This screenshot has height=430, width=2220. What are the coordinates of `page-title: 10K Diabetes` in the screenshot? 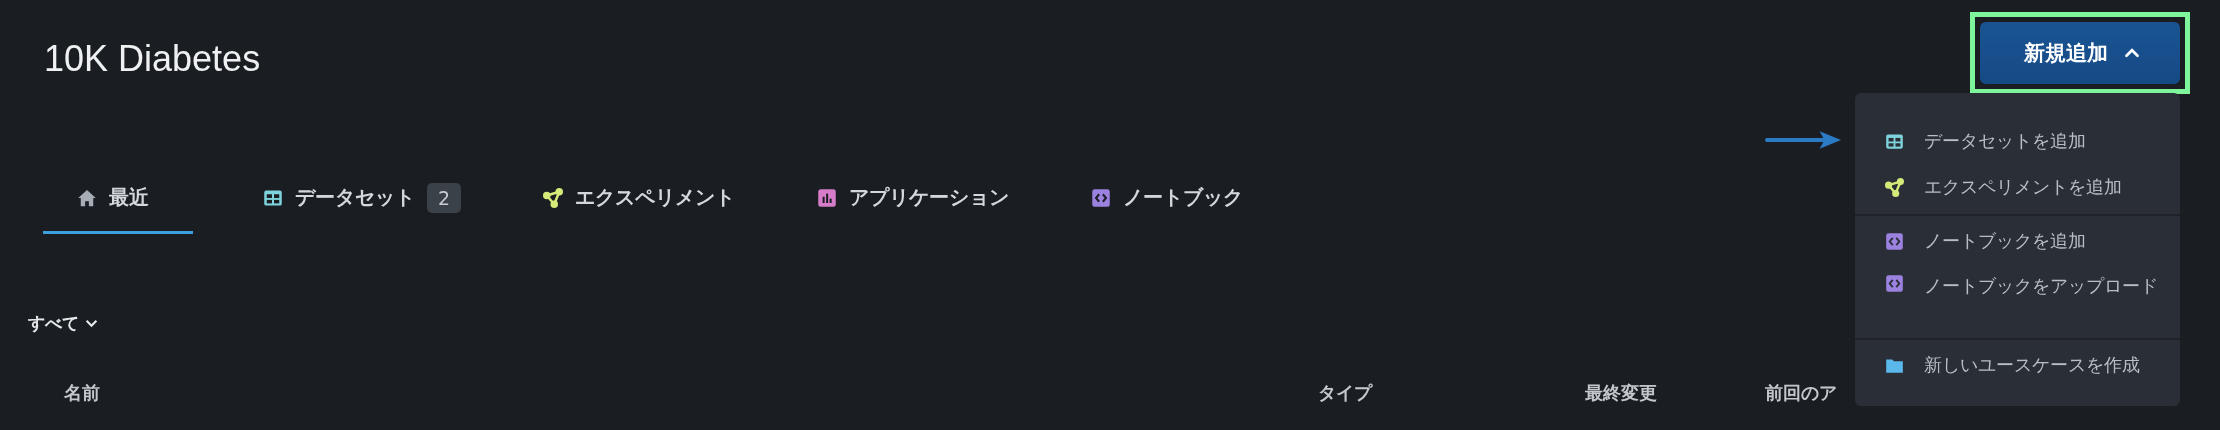 It's located at (152, 59).